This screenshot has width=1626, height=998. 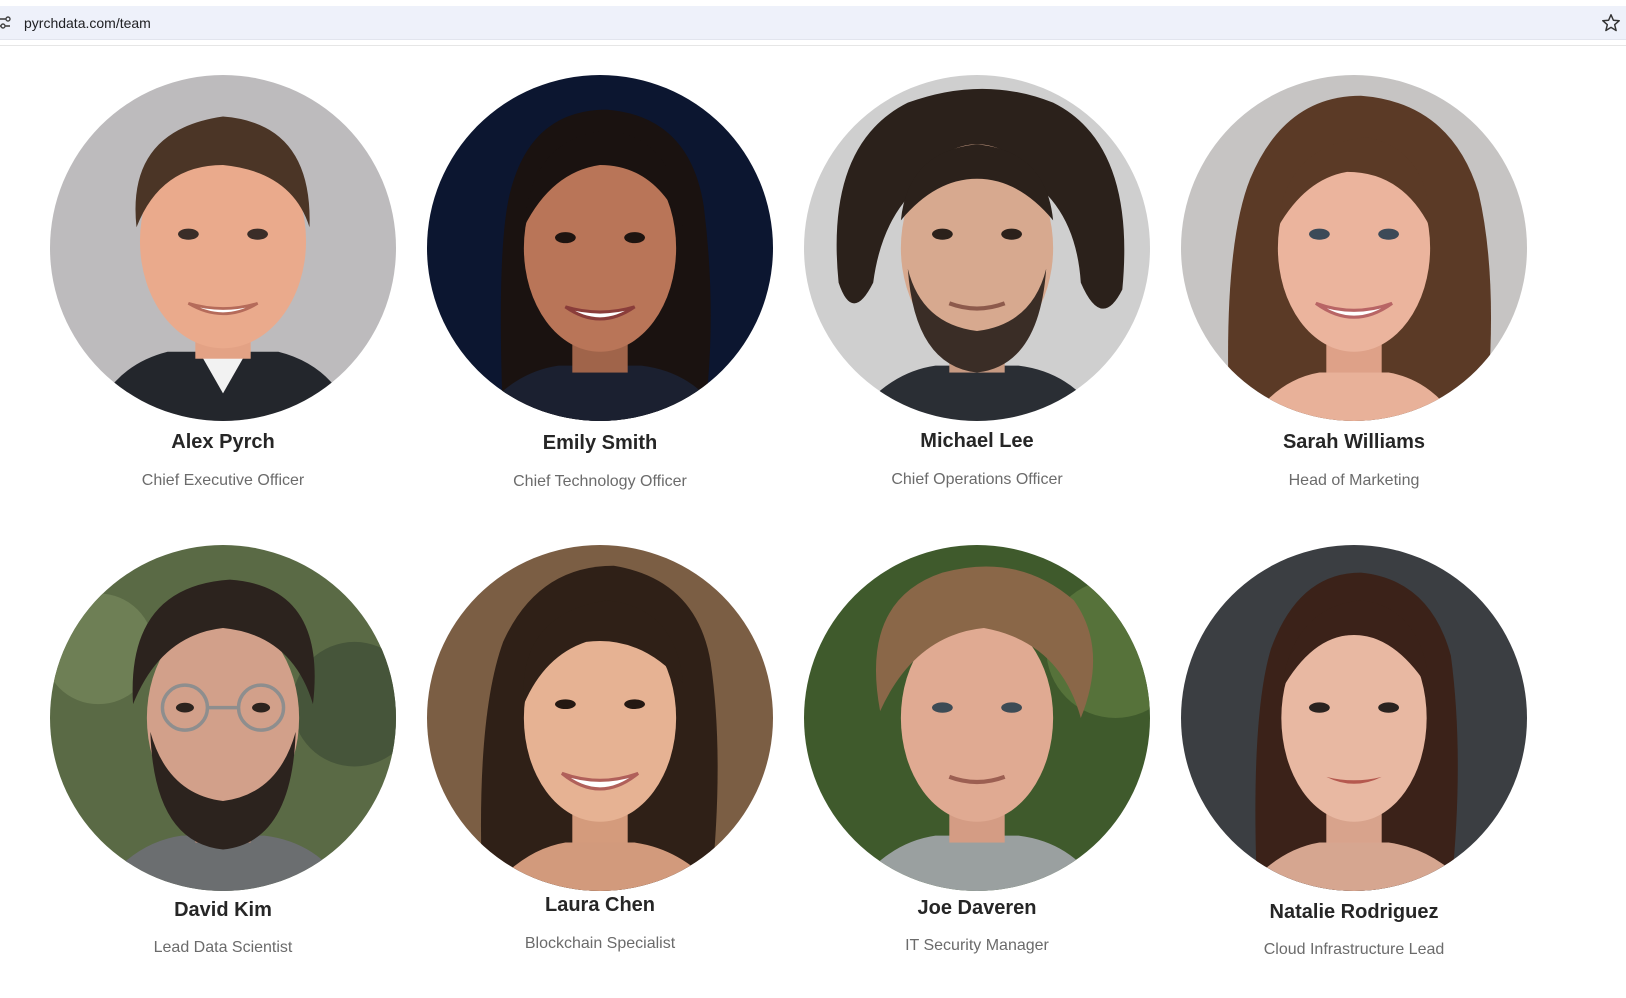 I want to click on member-name: Alex Pyrch, so click(x=223, y=442).